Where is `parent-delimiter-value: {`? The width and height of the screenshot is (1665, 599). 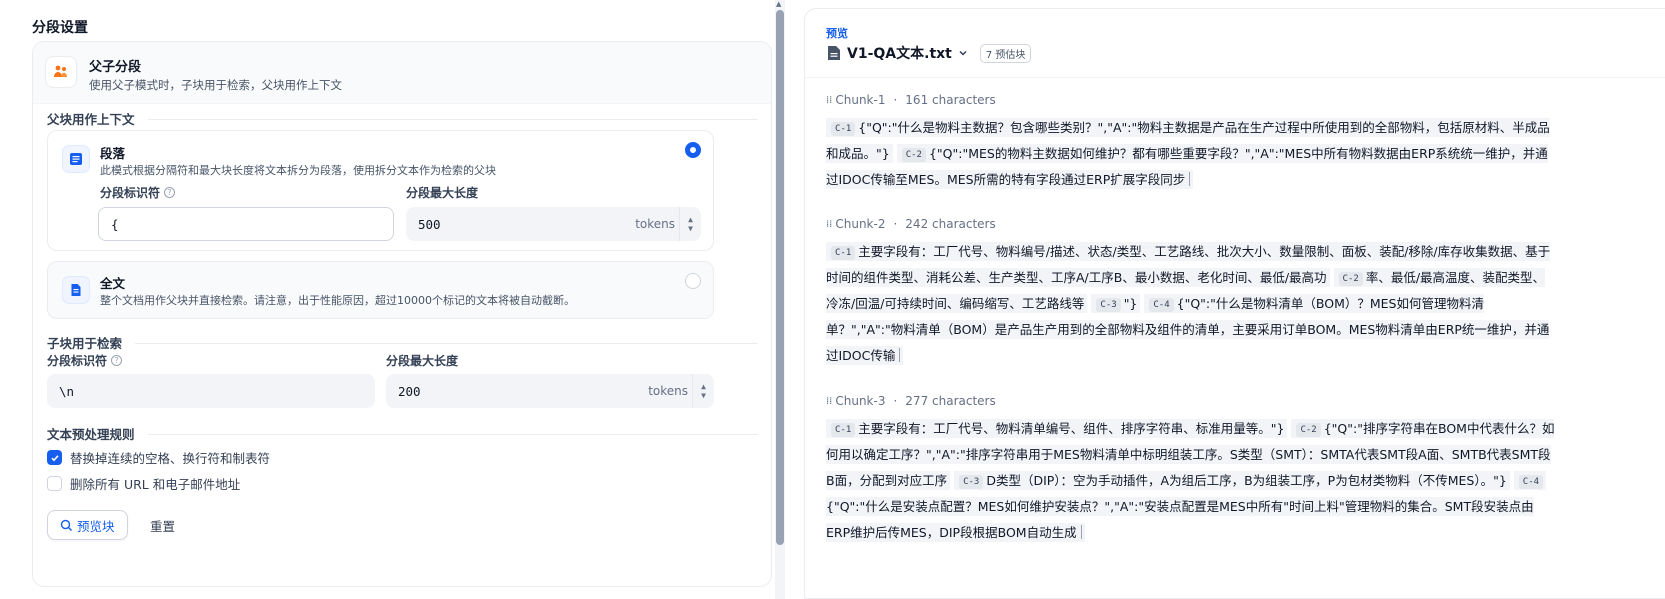 parent-delimiter-value: { is located at coordinates (115, 224).